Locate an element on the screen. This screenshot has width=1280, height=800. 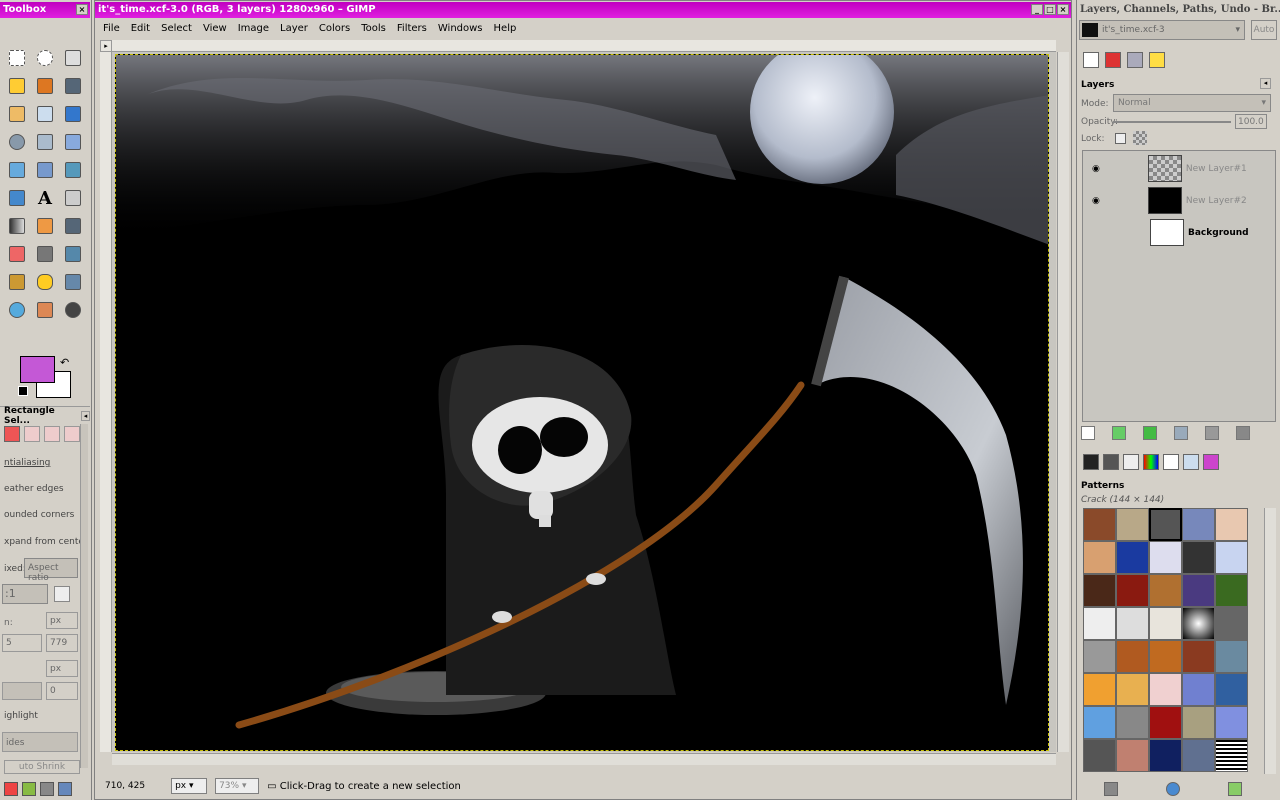
menu-arrow-icon: ▸ is located at coordinates (106, 46).